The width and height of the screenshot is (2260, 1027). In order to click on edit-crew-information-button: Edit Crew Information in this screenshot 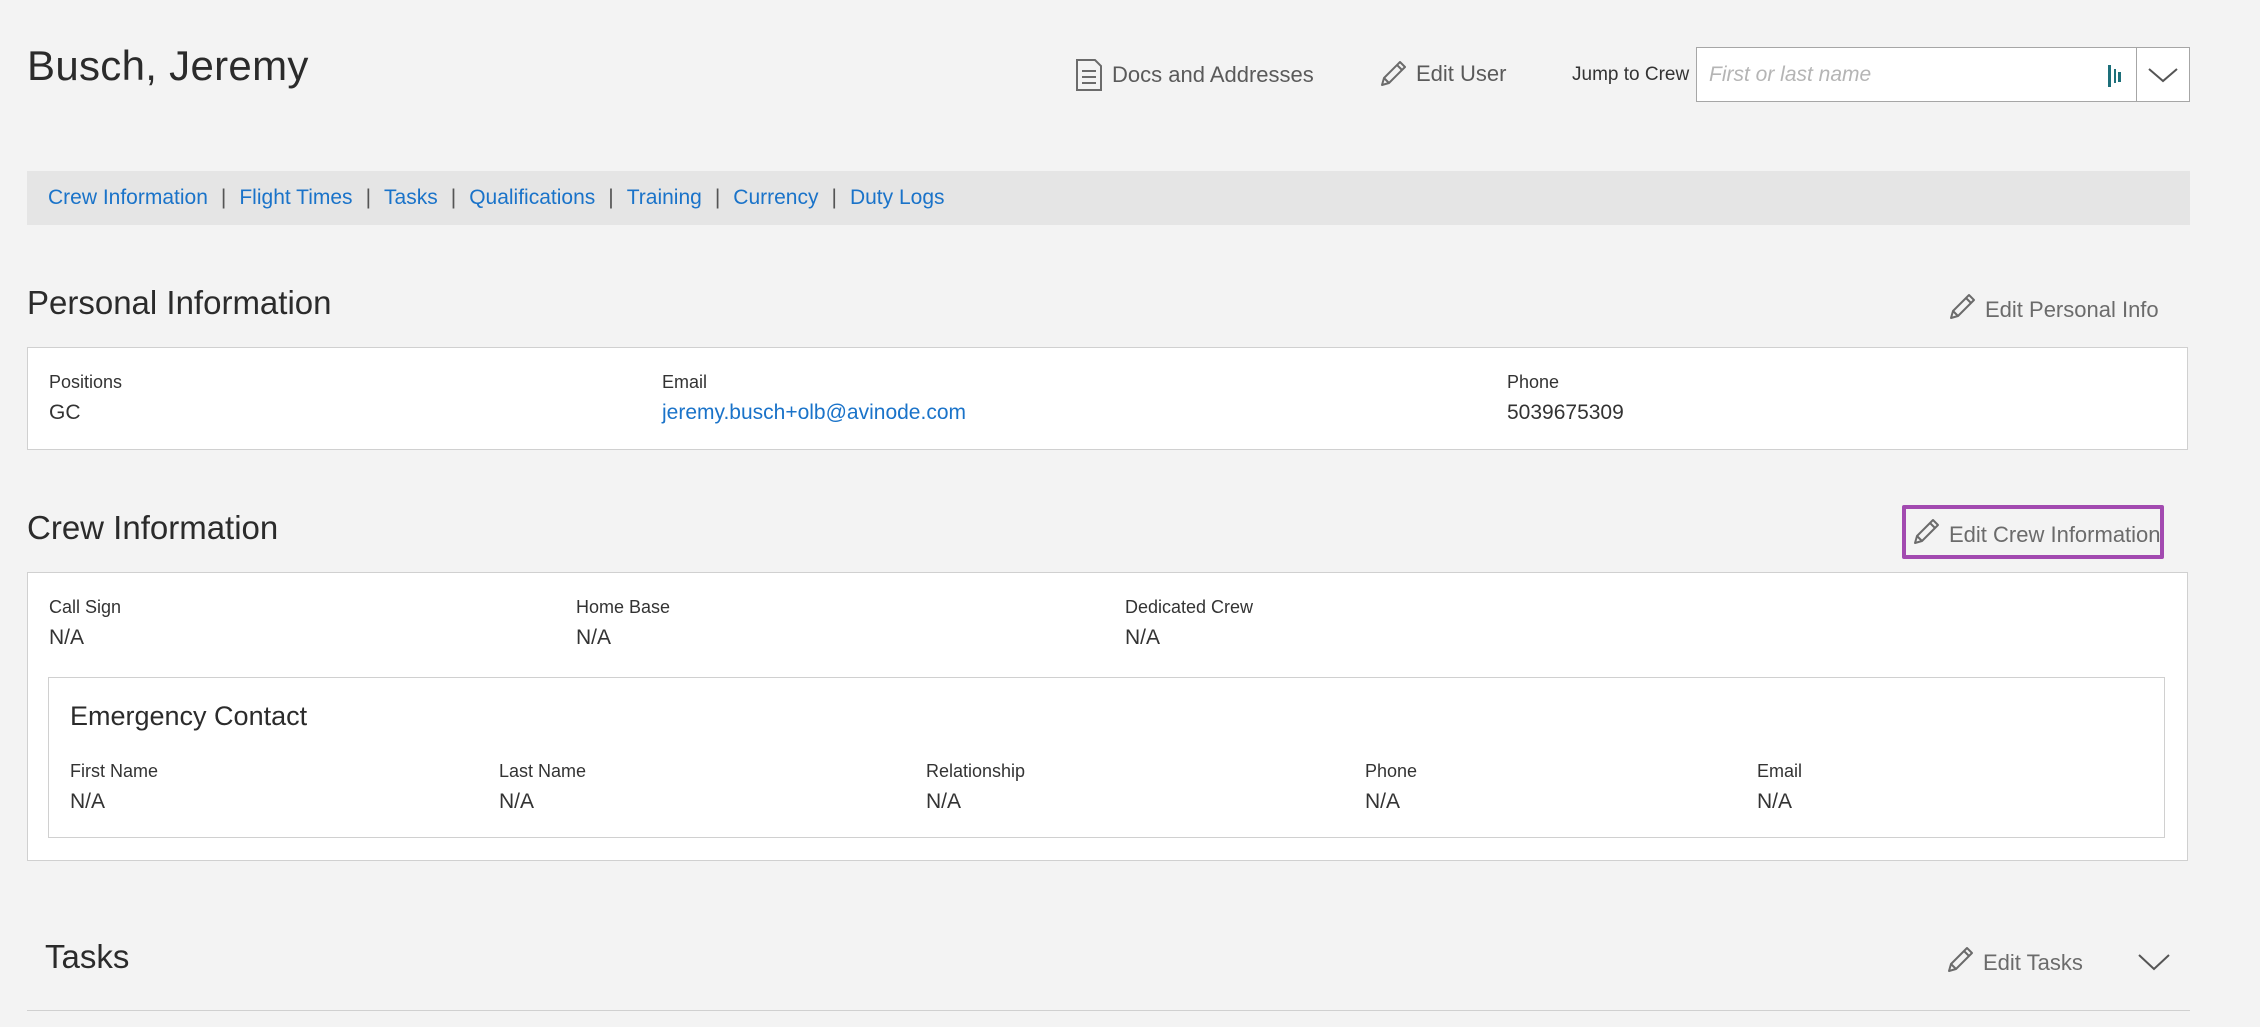, I will do `click(2036, 535)`.